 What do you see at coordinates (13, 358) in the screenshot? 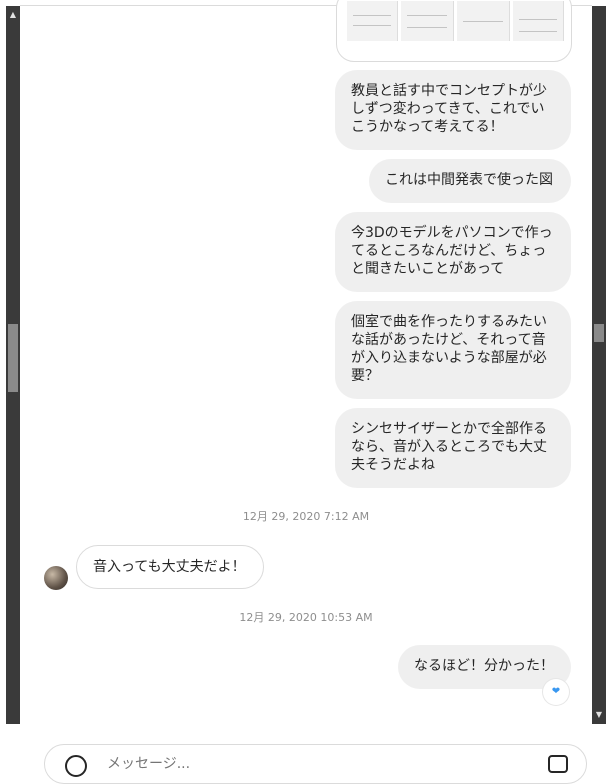
I see `left-scroll-thumb` at bounding box center [13, 358].